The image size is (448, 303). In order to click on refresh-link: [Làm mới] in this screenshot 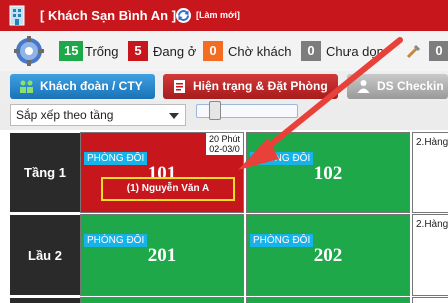, I will do `click(218, 15)`.